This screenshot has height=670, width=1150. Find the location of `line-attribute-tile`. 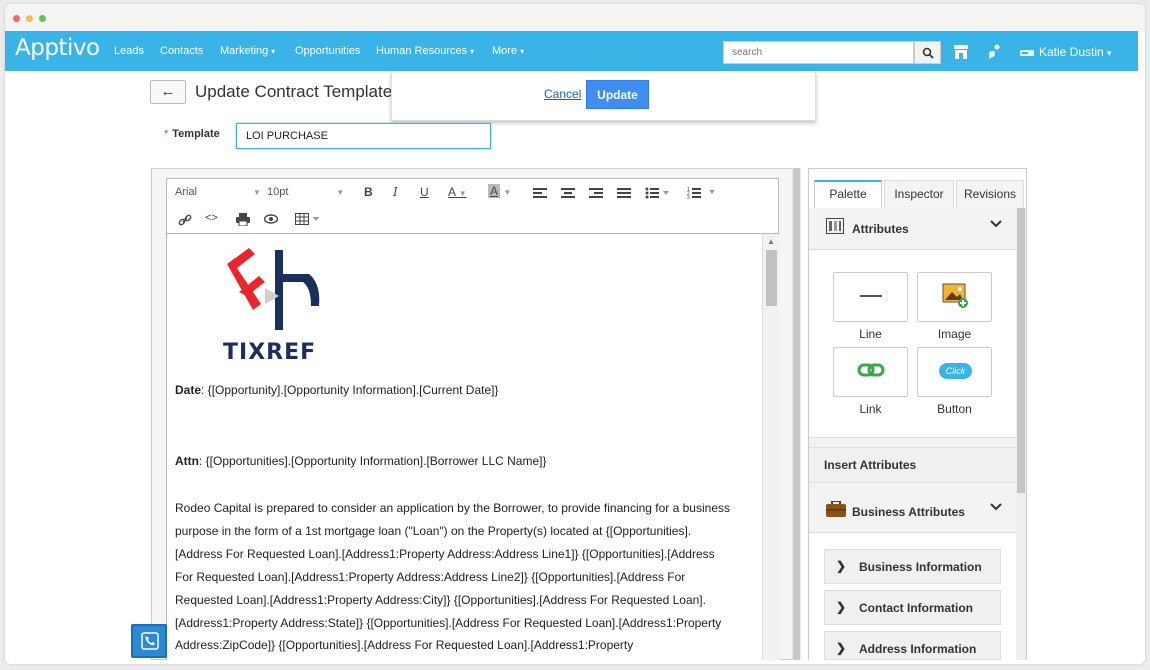

line-attribute-tile is located at coordinates (870, 297).